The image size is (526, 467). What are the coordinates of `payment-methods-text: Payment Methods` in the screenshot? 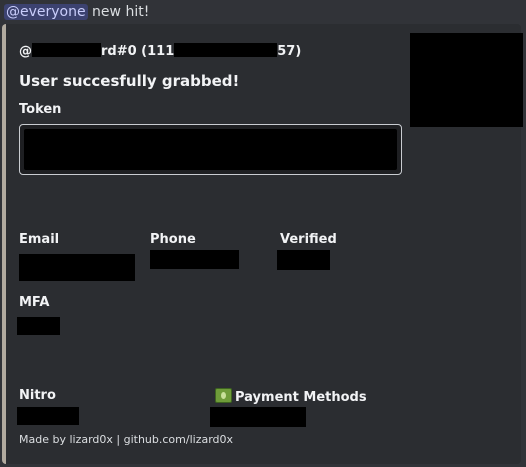 It's located at (301, 397).